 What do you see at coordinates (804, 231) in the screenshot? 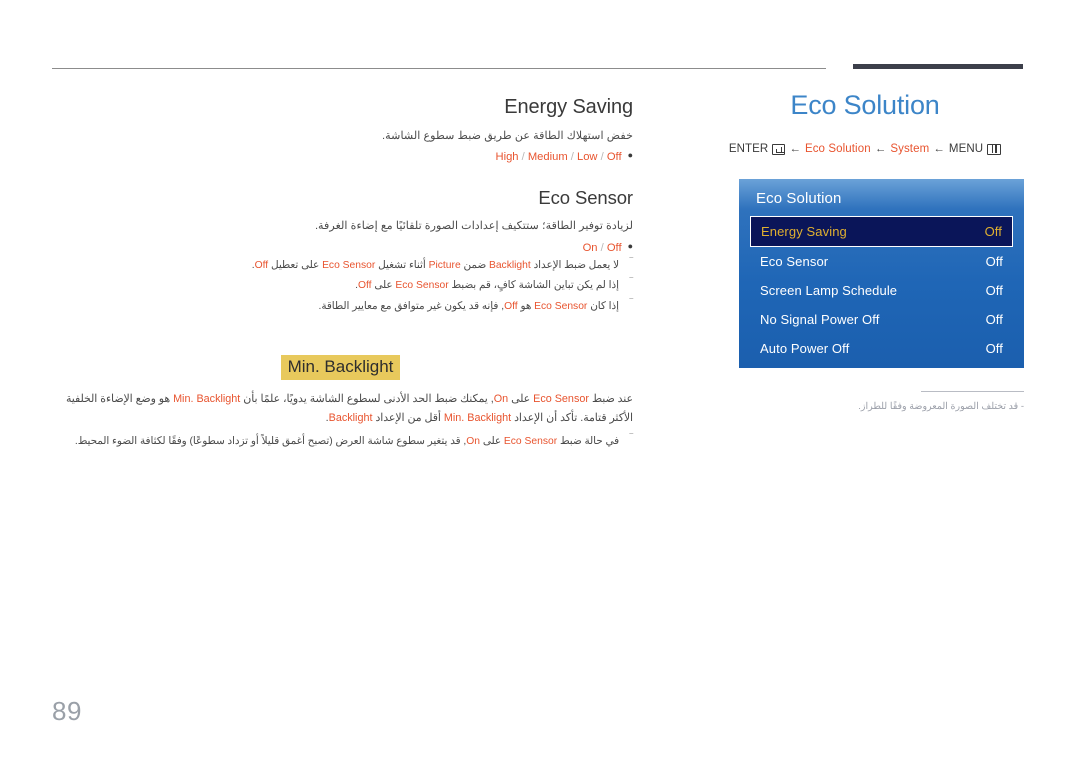
I see `osd-row-label: Energy Saving` at bounding box center [804, 231].